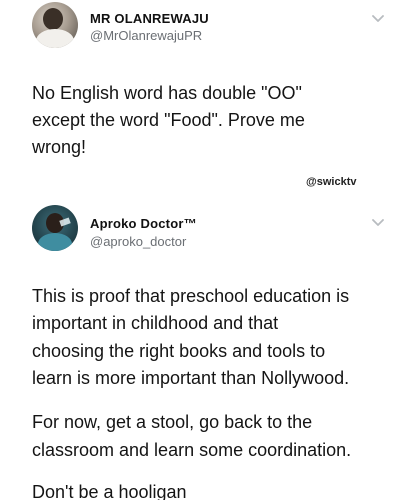 This screenshot has height=500, width=414. Describe the element at coordinates (55, 38) in the screenshot. I see `avatar-figure-shirt` at that location.